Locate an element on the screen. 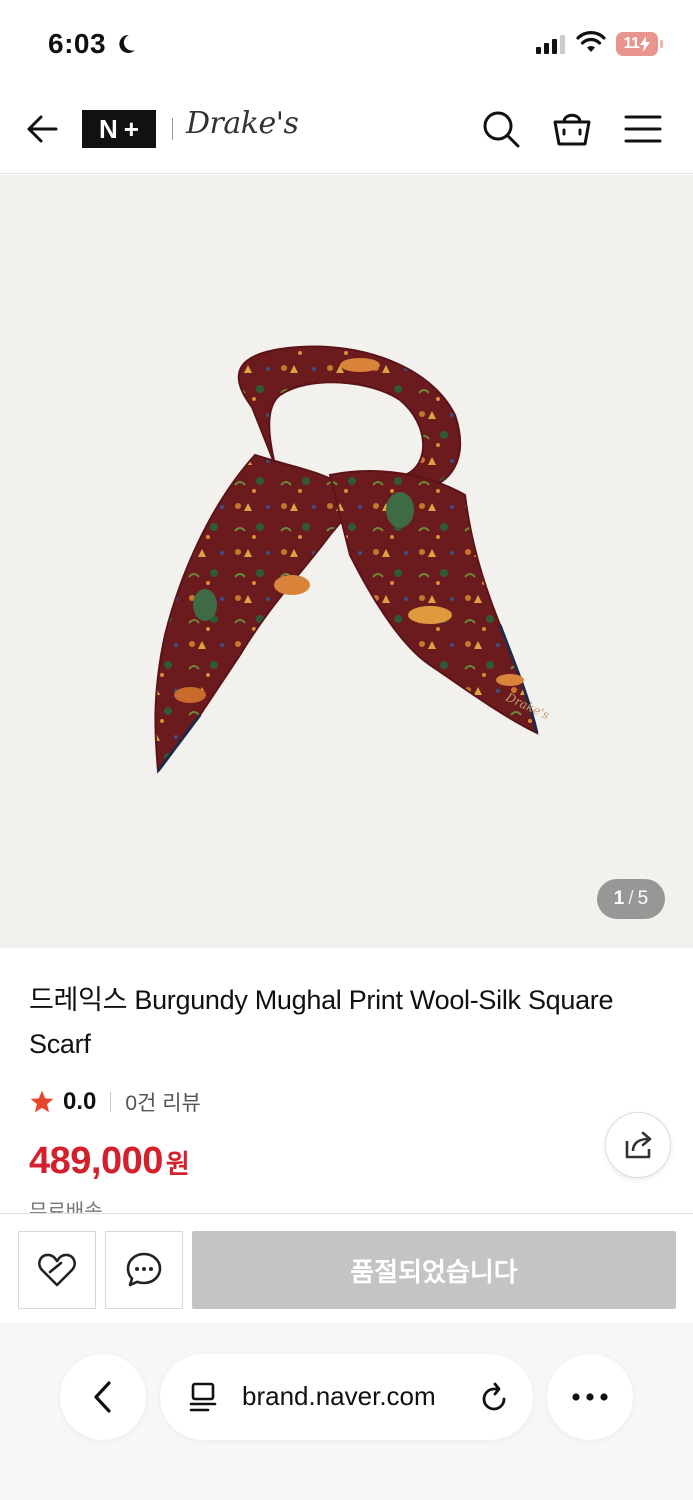 The image size is (693, 1500). page-menu-icon is located at coordinates (203, 1397).